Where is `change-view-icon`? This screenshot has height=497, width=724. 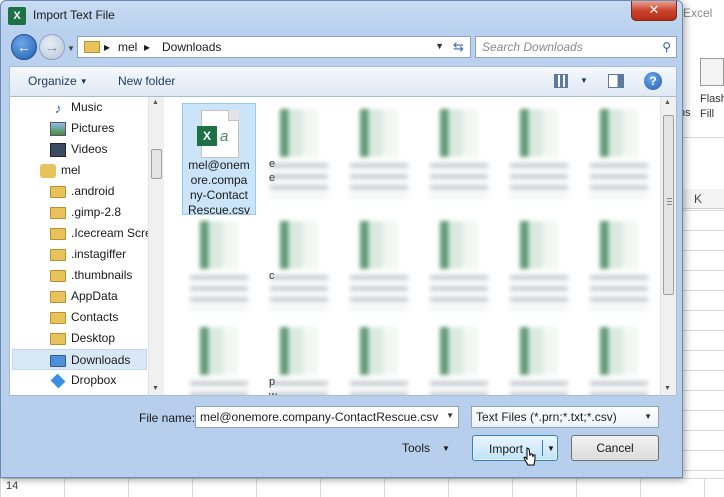
change-view-icon is located at coordinates (561, 81).